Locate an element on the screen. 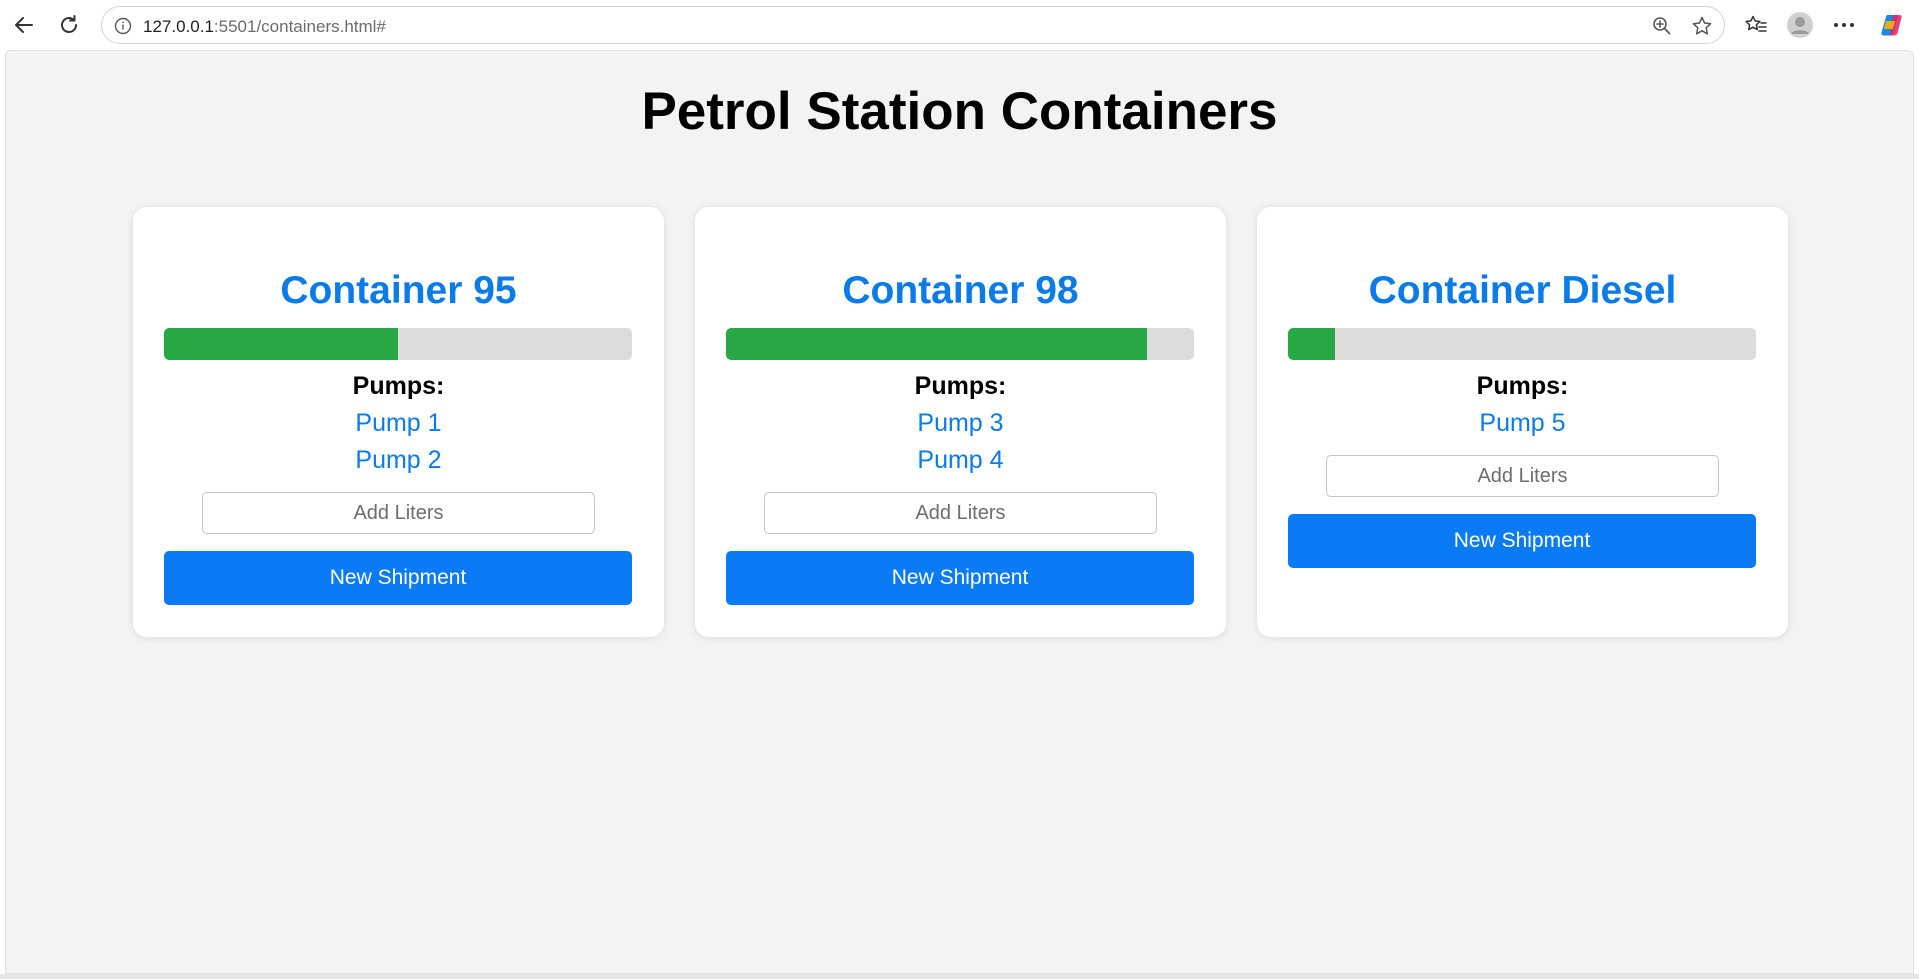 The width and height of the screenshot is (1919, 979). pump-link-4: Pump 4 is located at coordinates (960, 460).